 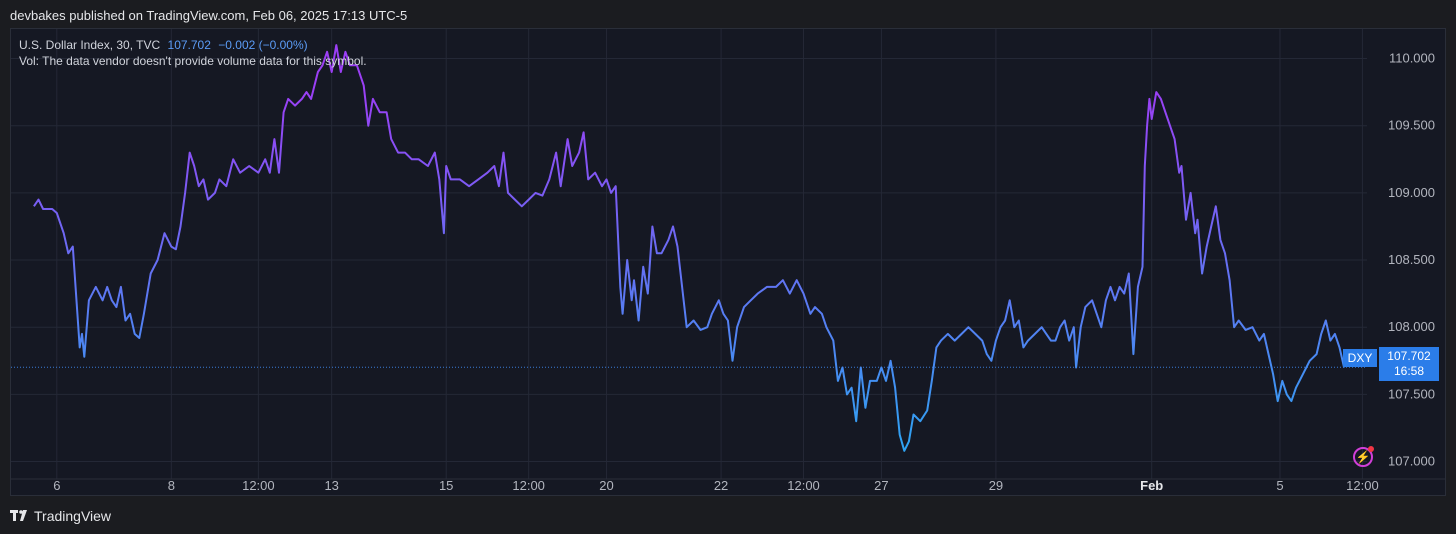 I want to click on x-tick-label: 27, so click(x=881, y=485).